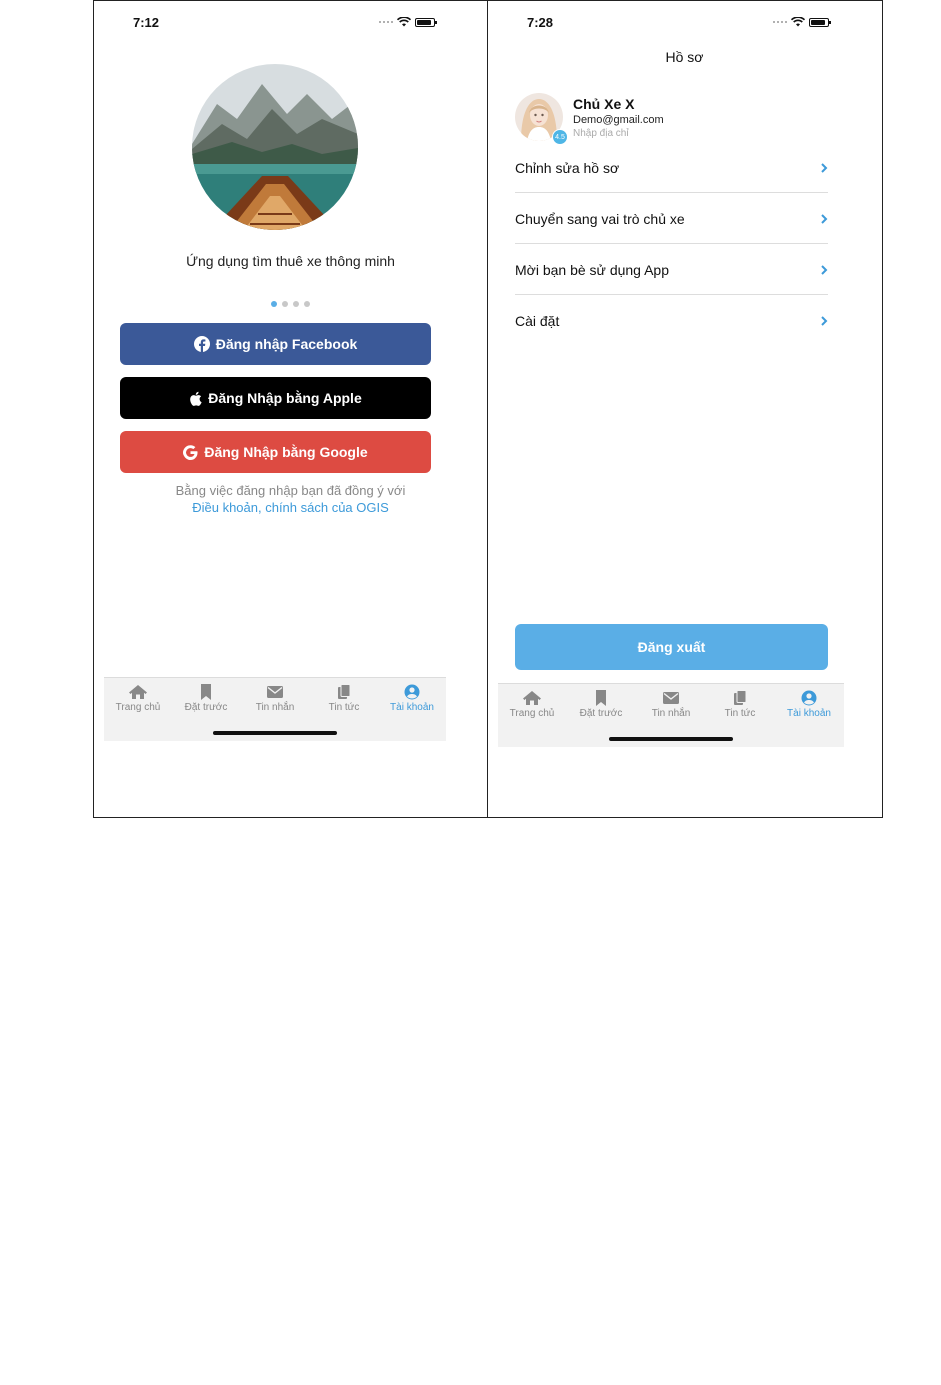 Image resolution: width=941 pixels, height=1385 pixels. I want to click on profile-address: Nhập địa chỉ, so click(601, 133).